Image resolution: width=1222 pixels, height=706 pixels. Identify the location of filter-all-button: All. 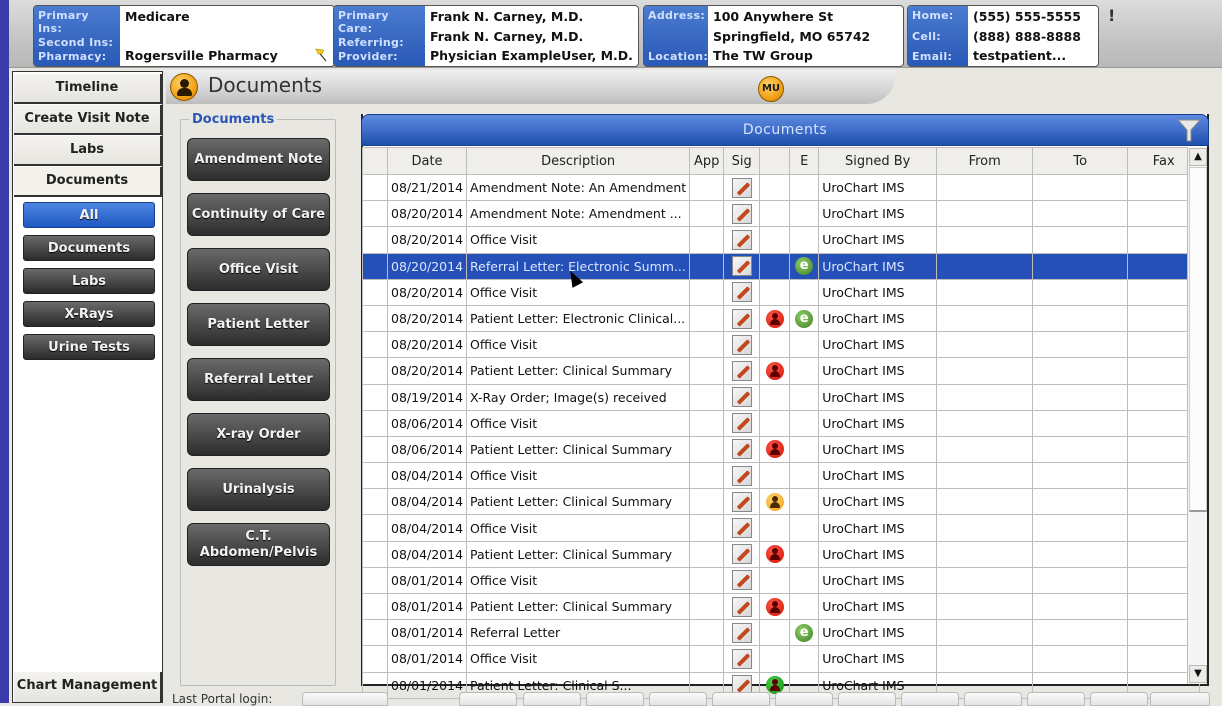
(89, 215).